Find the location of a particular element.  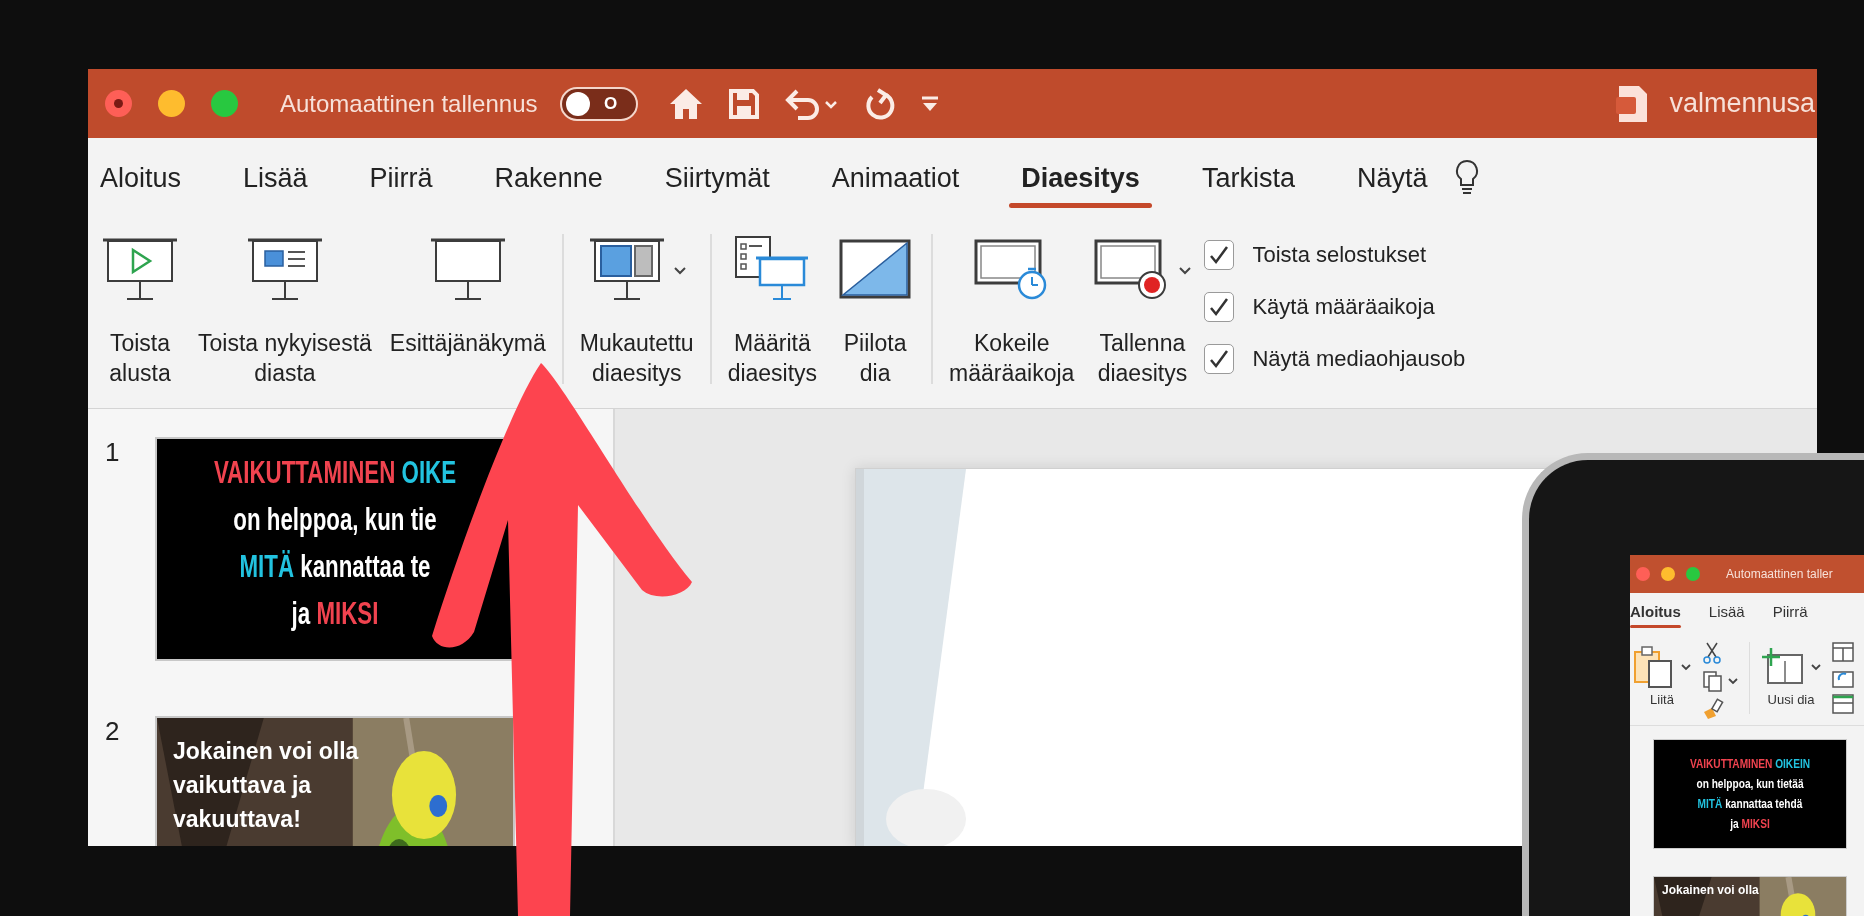

ribbon-tab: Diaesitys is located at coordinates (1080, 178).